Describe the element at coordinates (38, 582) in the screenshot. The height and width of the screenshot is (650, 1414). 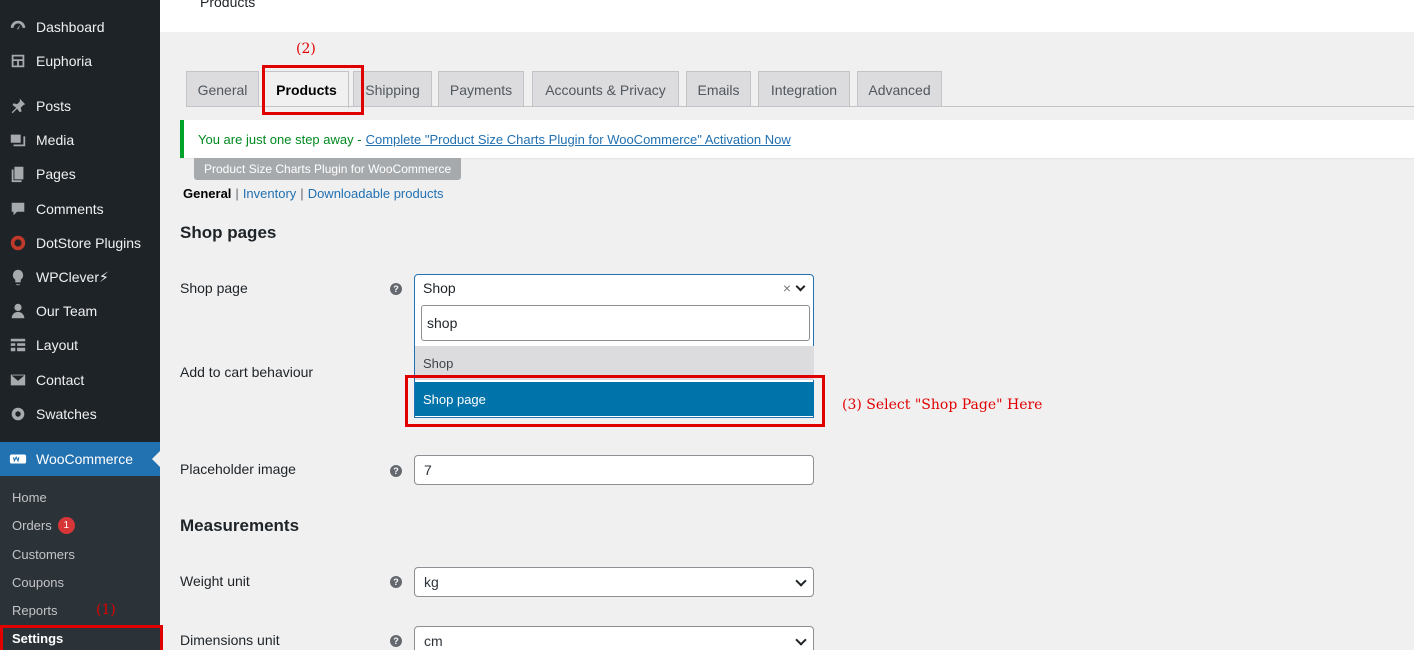
I see `submenu-coupons: Coupons` at that location.